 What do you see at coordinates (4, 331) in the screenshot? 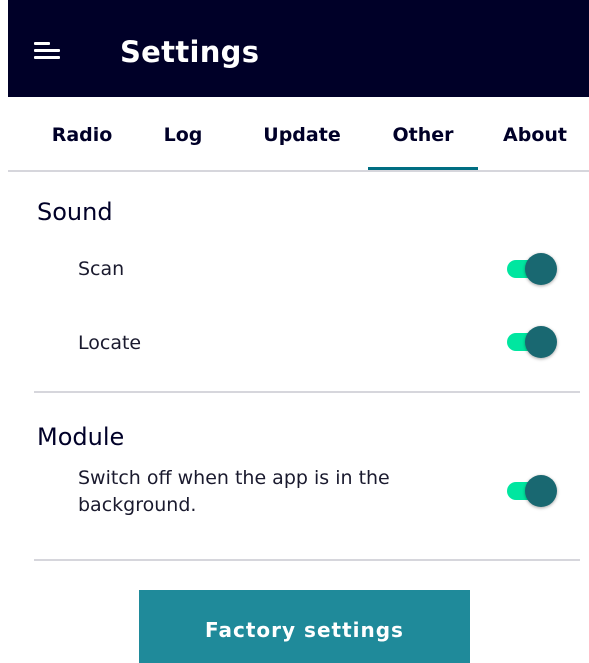
I see `left-edge-strip` at bounding box center [4, 331].